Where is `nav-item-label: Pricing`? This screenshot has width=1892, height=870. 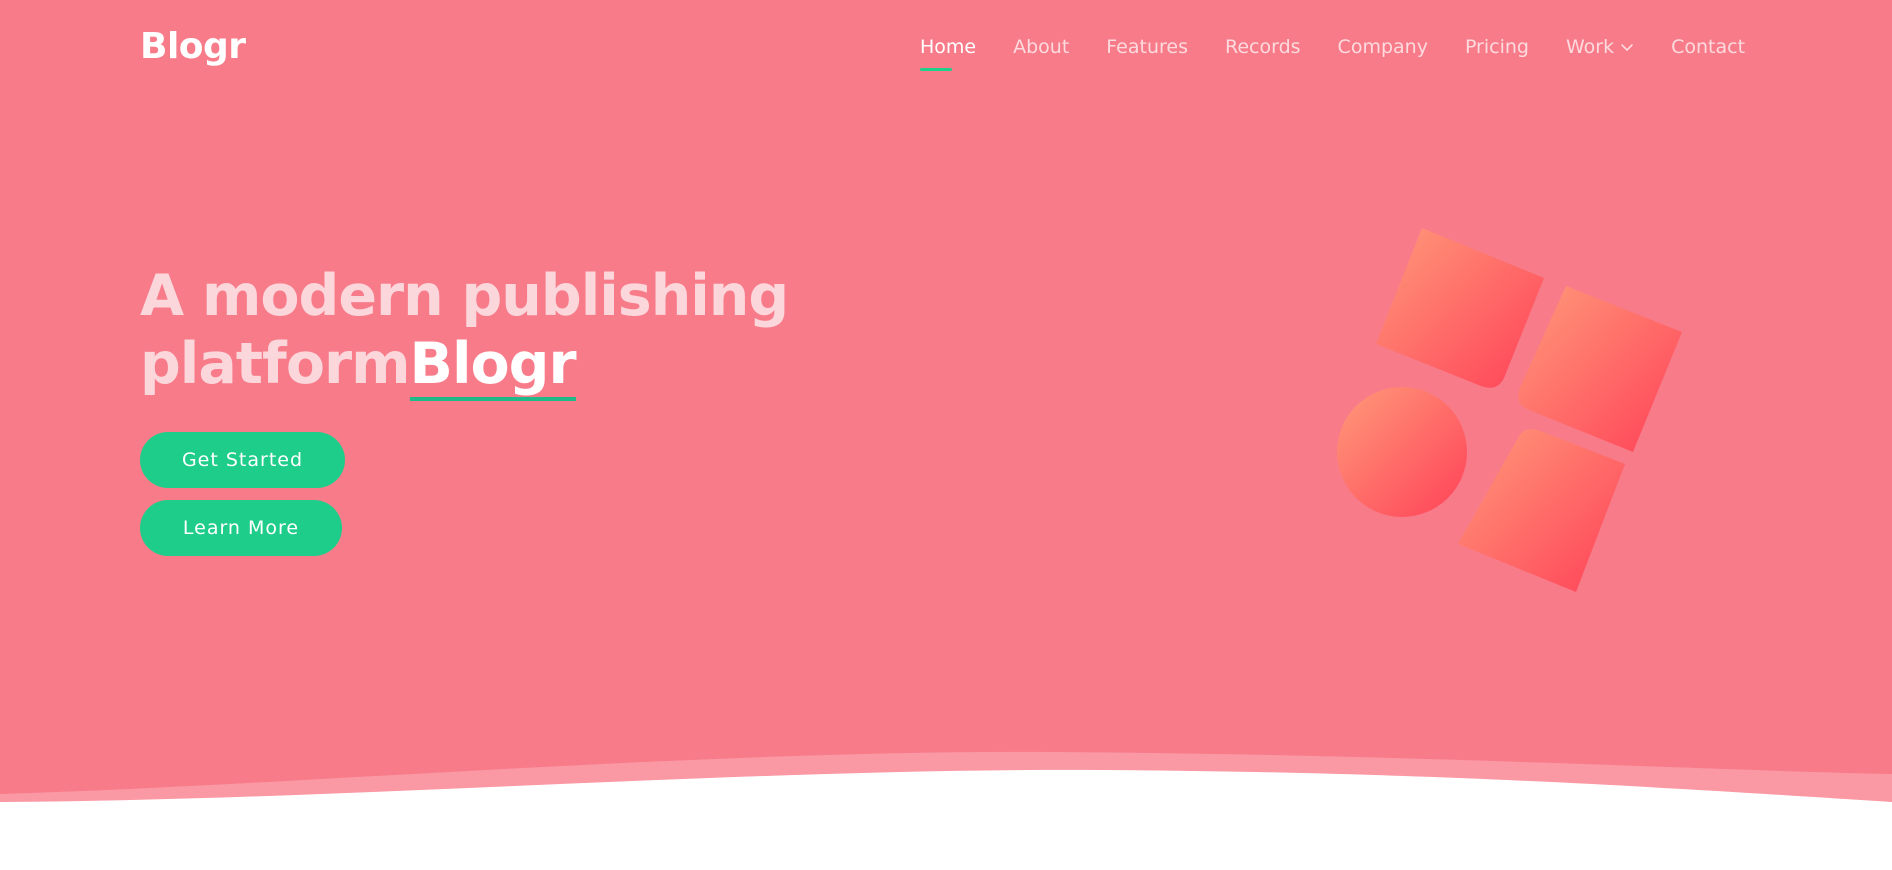
nav-item-label: Pricing is located at coordinates (1496, 47).